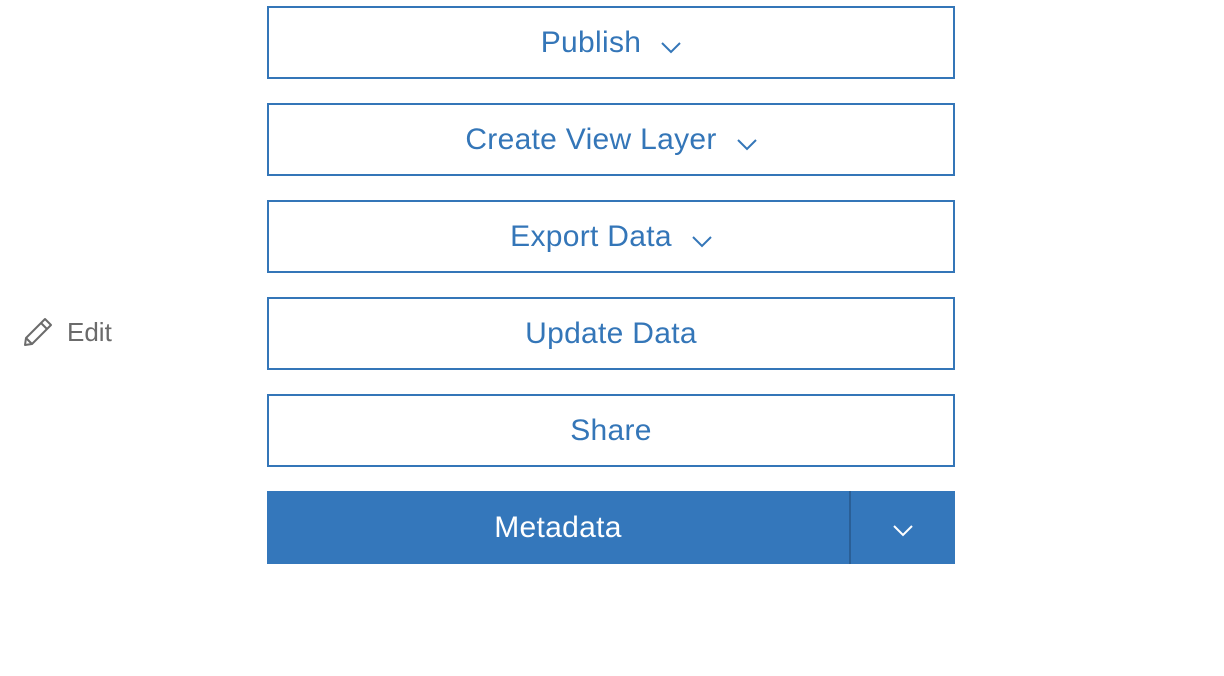 The width and height of the screenshot is (1224, 676). What do you see at coordinates (38, 332) in the screenshot?
I see `pencil-icon` at bounding box center [38, 332].